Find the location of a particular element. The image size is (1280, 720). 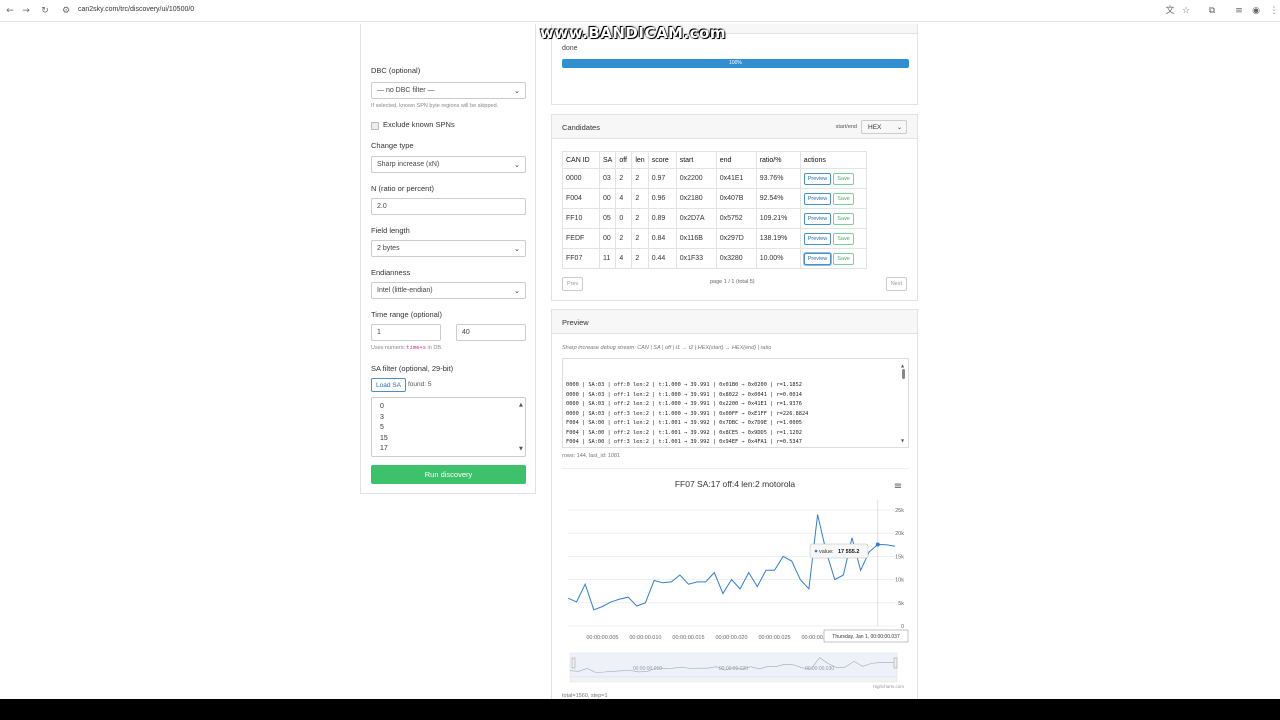

time-from-input: 1 is located at coordinates (406, 332).